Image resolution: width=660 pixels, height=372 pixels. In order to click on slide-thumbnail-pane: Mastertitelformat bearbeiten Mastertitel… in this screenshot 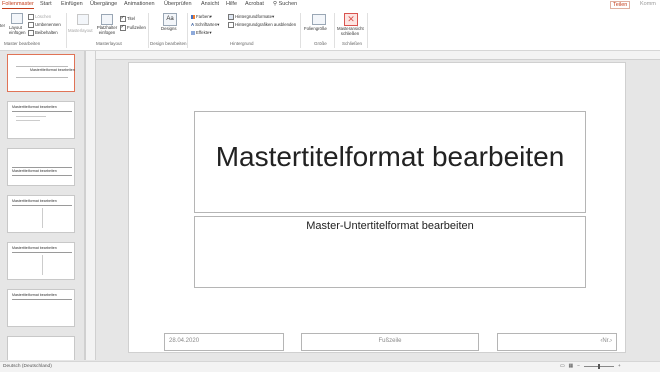, I will do `click(42, 205)`.